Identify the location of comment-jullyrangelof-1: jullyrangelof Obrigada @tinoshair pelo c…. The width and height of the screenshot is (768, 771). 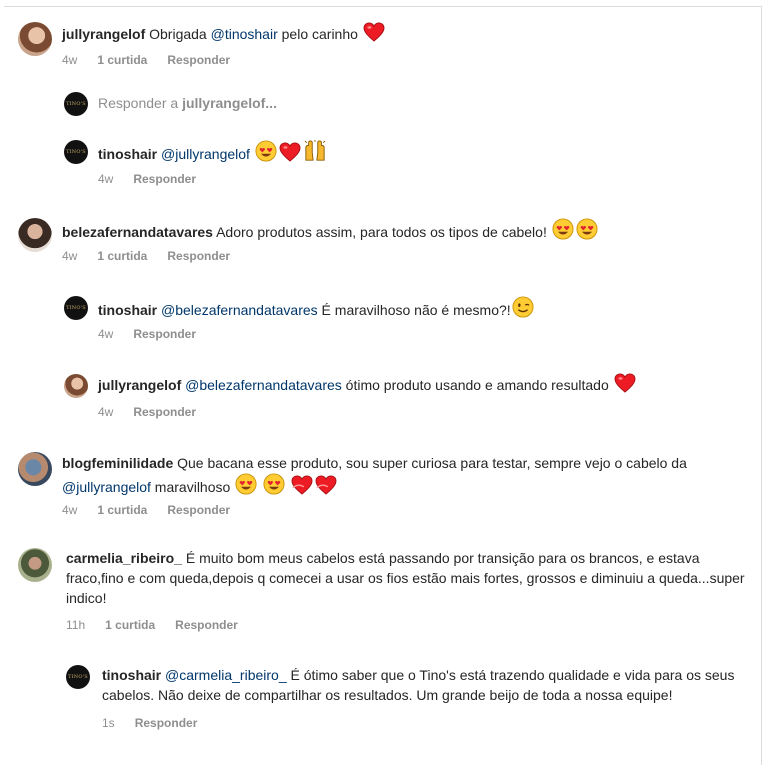
(407, 33).